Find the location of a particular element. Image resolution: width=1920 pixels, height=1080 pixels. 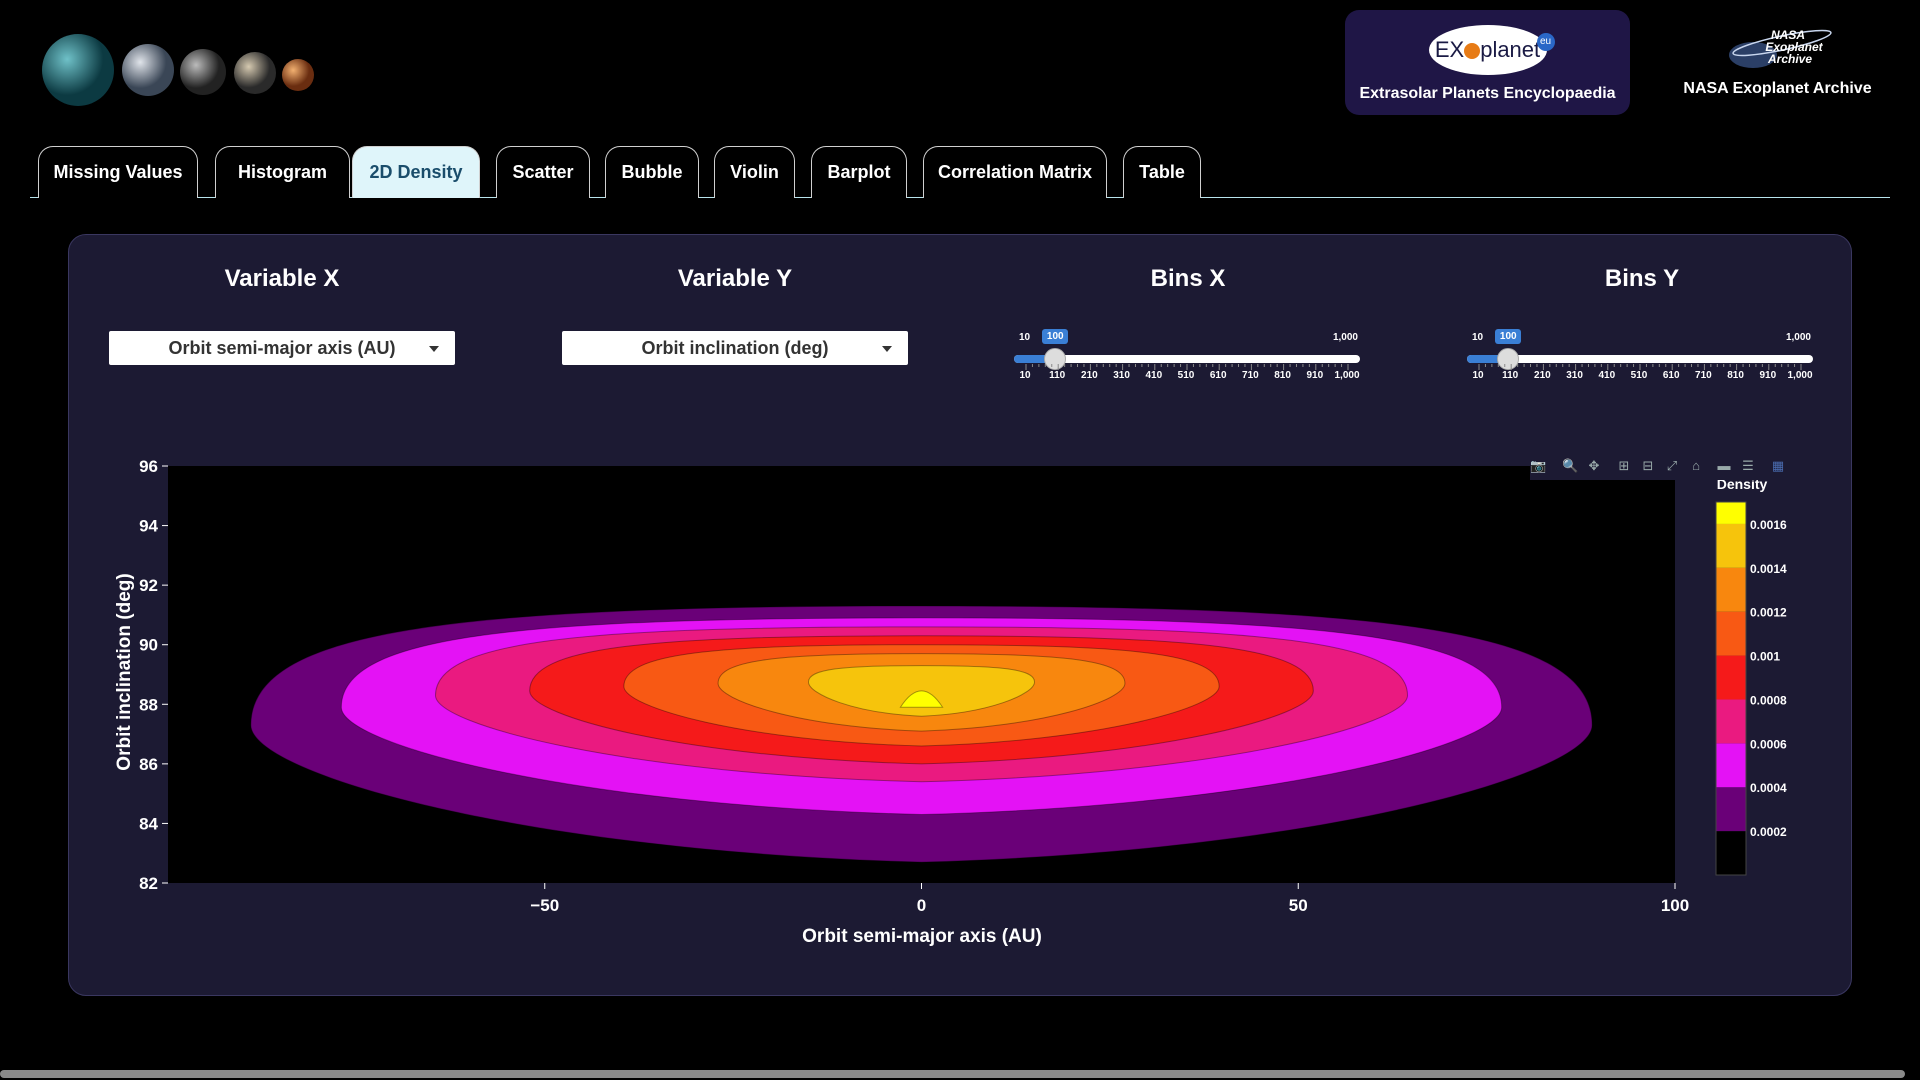

zoom-icon: 🔍 is located at coordinates (1570, 466).